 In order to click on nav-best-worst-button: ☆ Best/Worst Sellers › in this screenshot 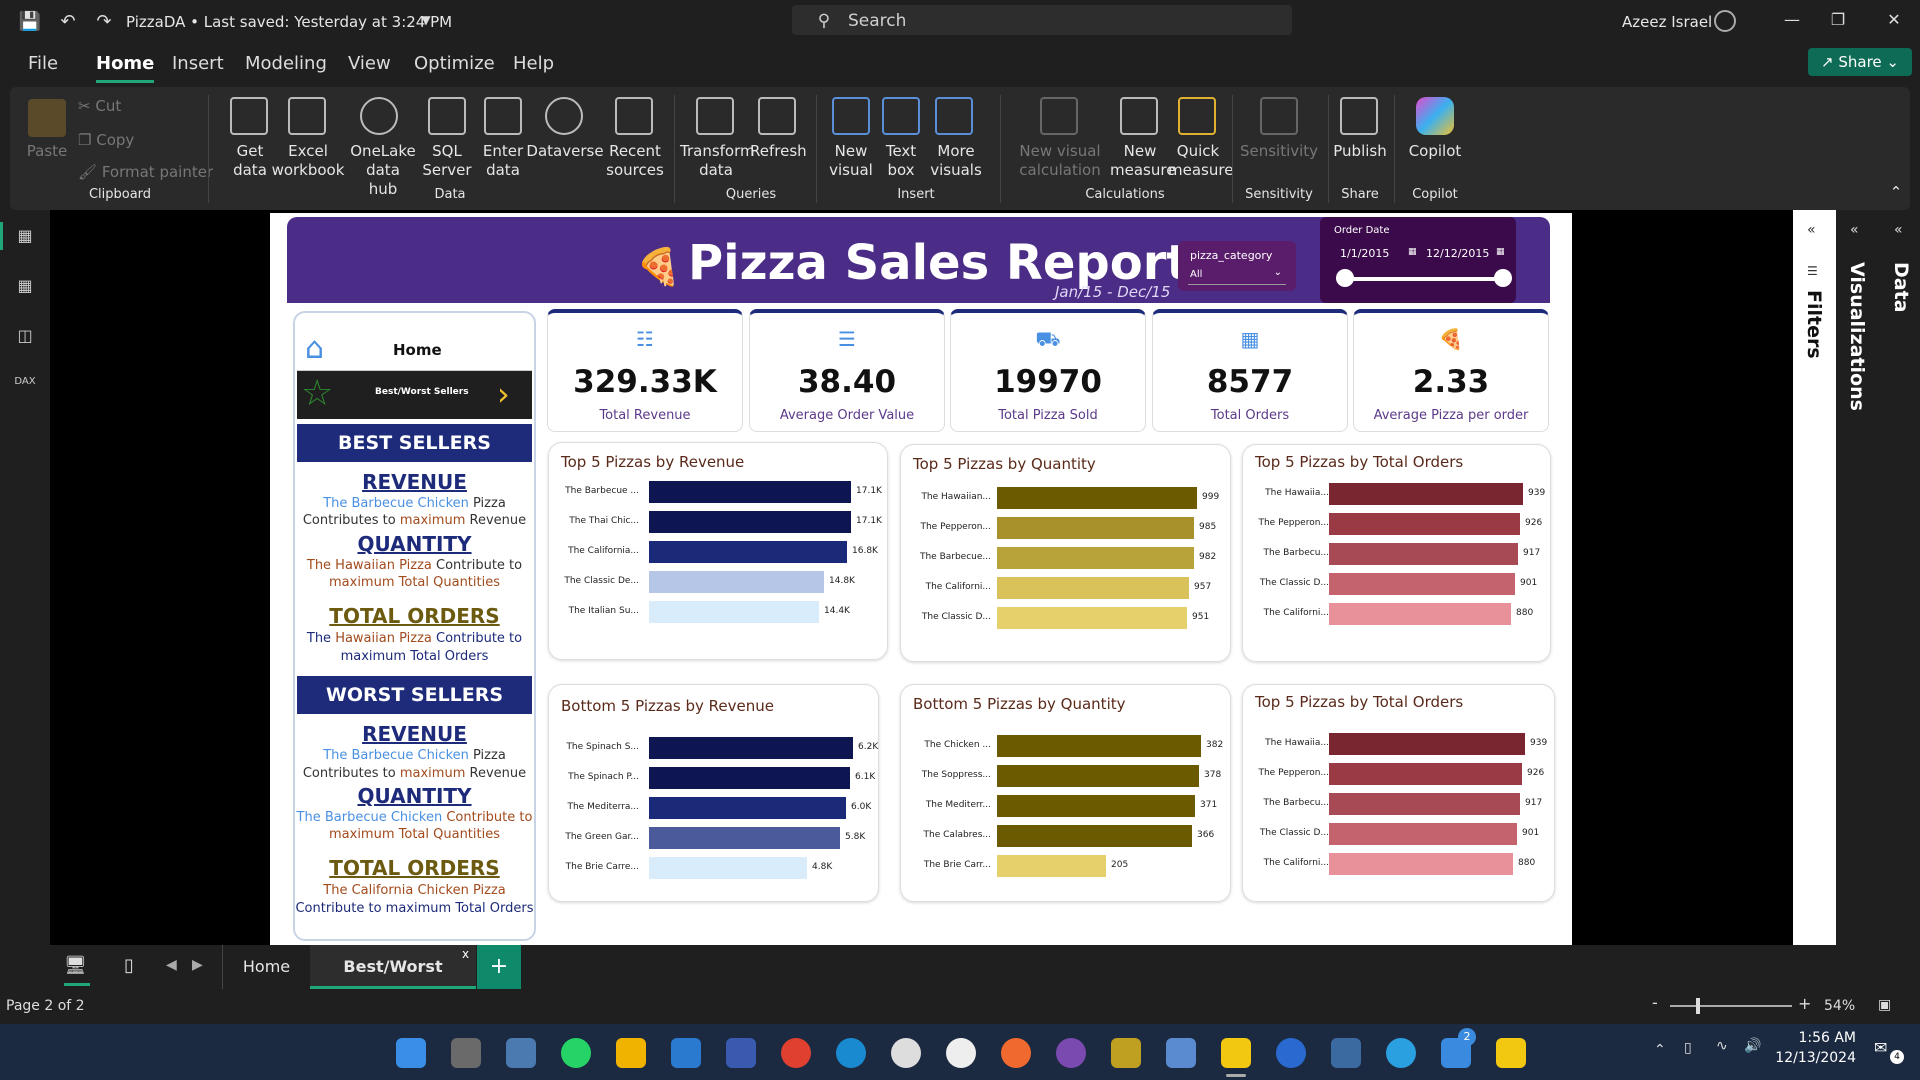, I will do `click(414, 395)`.